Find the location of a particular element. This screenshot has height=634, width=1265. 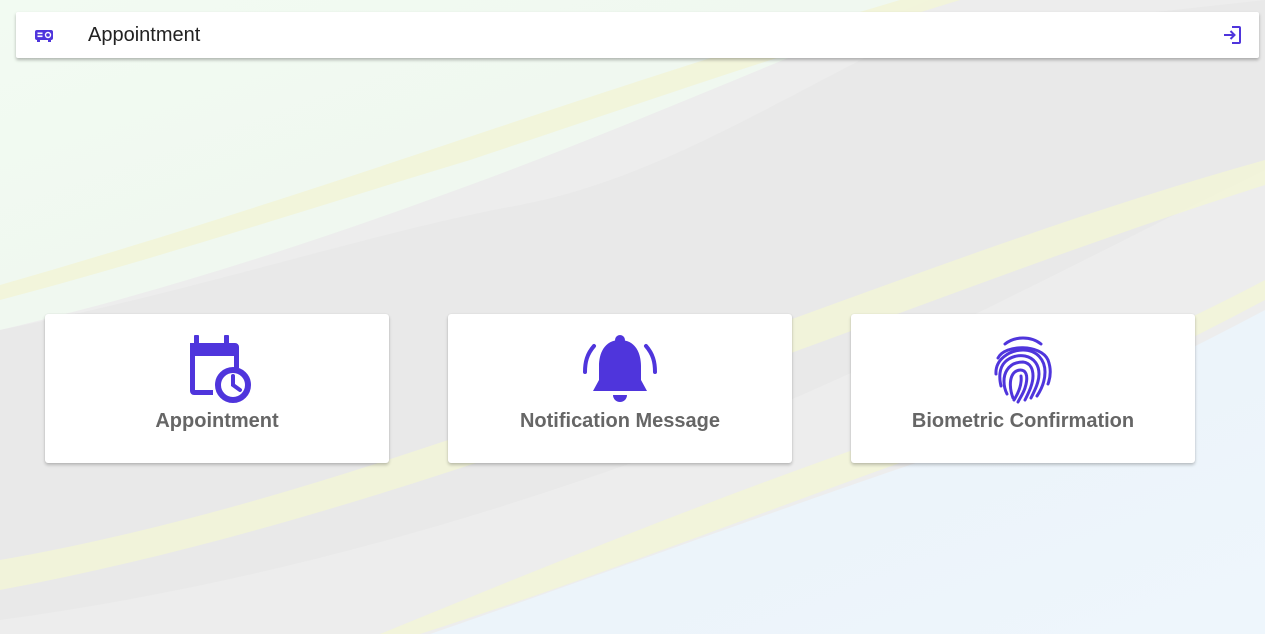

page-title: Appointment is located at coordinates (144, 35).